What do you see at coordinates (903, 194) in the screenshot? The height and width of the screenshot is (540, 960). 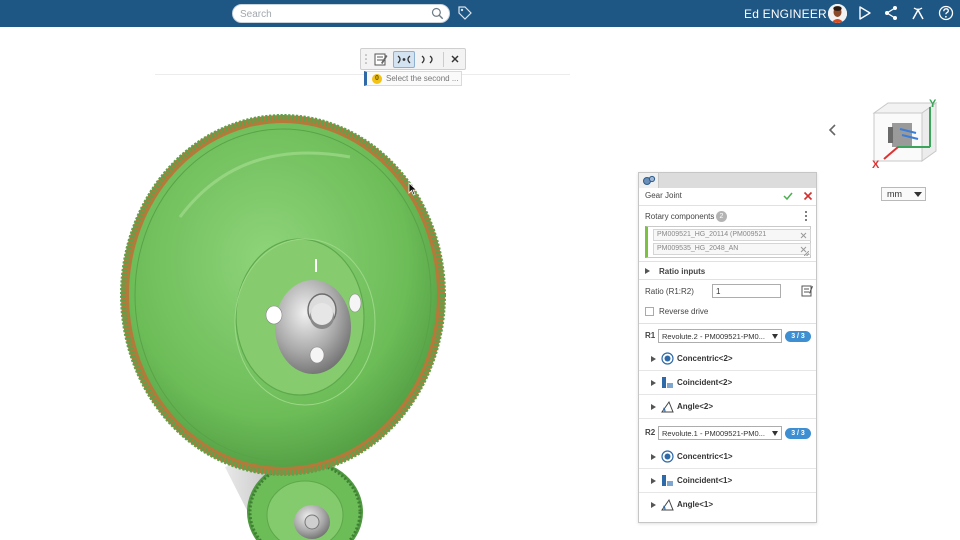 I see `unit-select: mm` at bounding box center [903, 194].